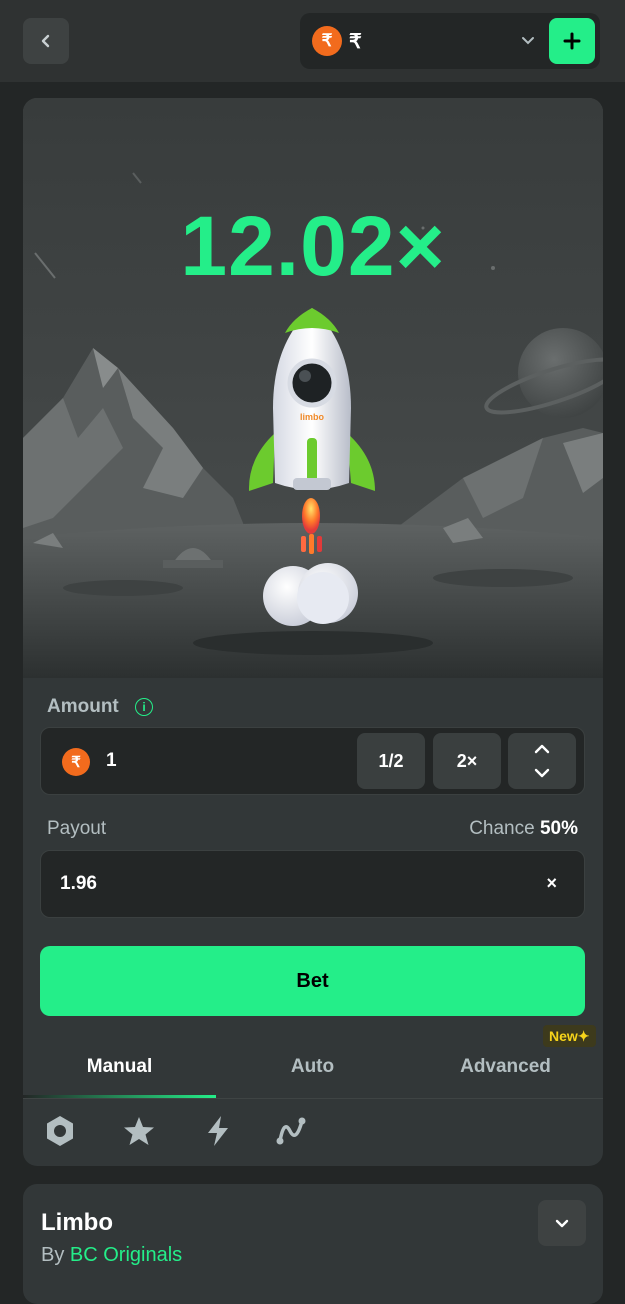 The height and width of the screenshot is (1304, 625). Describe the element at coordinates (313, 1244) in the screenshot. I see `game-info-card: Limbo By BC Originals` at that location.